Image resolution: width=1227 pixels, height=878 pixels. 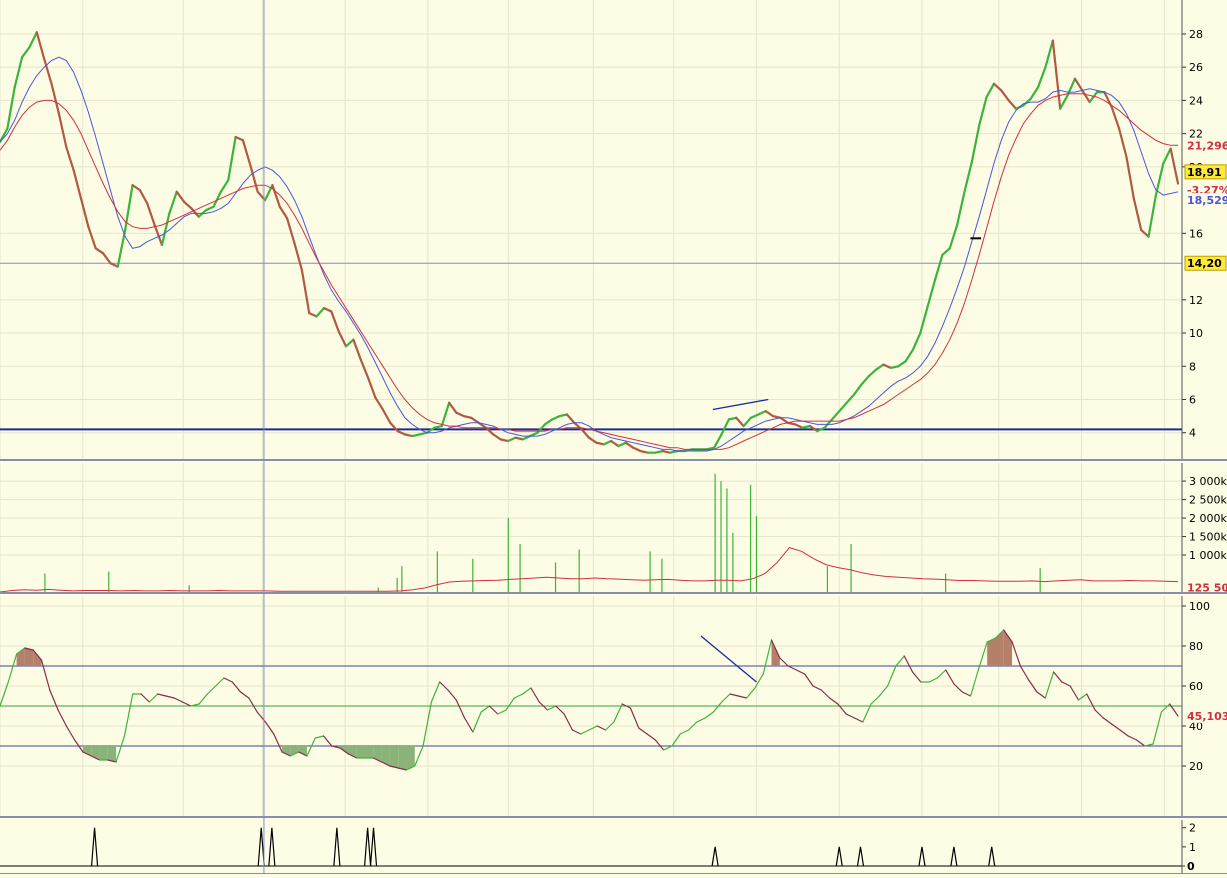 I want to click on y-tick-label: 24, so click(x=1196, y=100).